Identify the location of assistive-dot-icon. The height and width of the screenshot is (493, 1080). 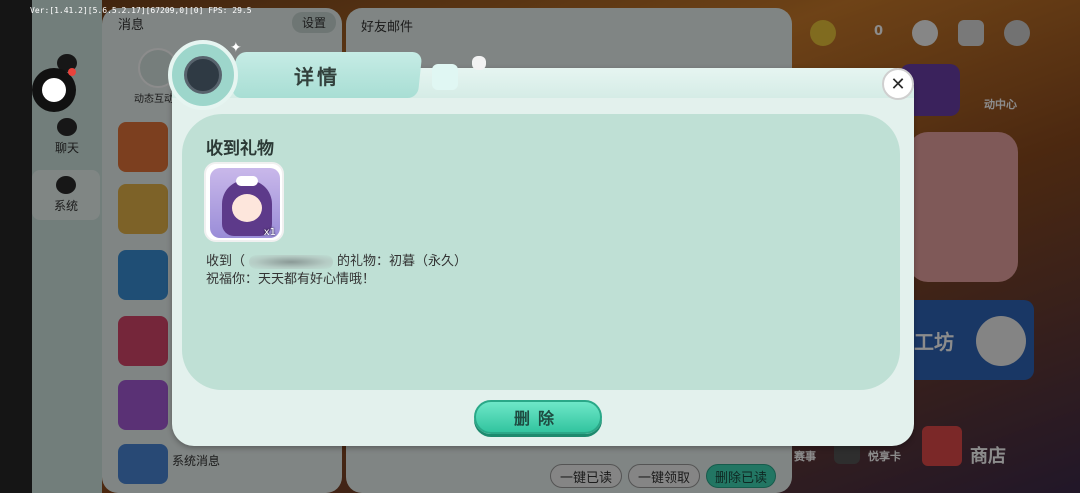
(54, 90).